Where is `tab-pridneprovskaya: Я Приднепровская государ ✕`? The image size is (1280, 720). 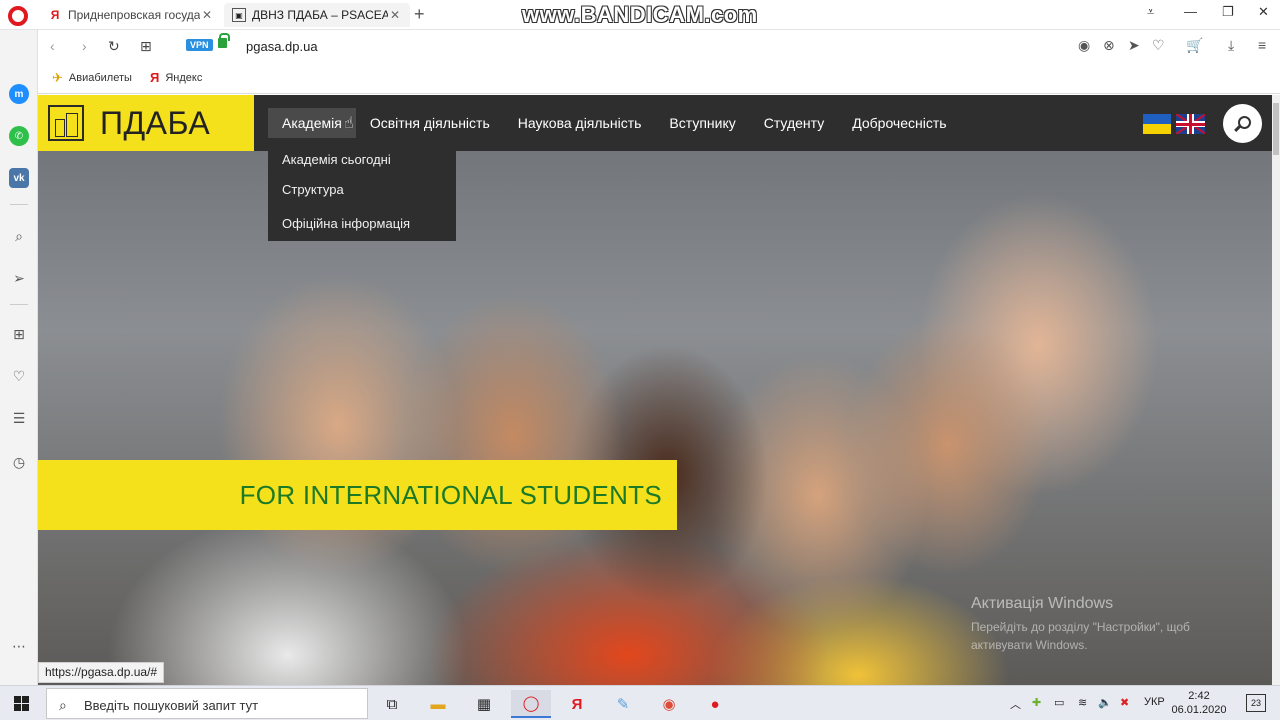 tab-pridneprovskaya: Я Приднепровская государ ✕ is located at coordinates (131, 15).